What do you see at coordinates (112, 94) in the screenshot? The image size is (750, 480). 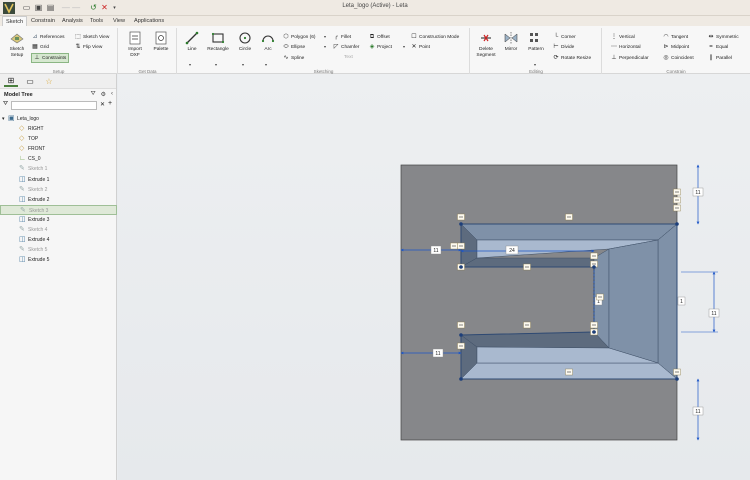 I see `collapse-panel-icon: ‹` at bounding box center [112, 94].